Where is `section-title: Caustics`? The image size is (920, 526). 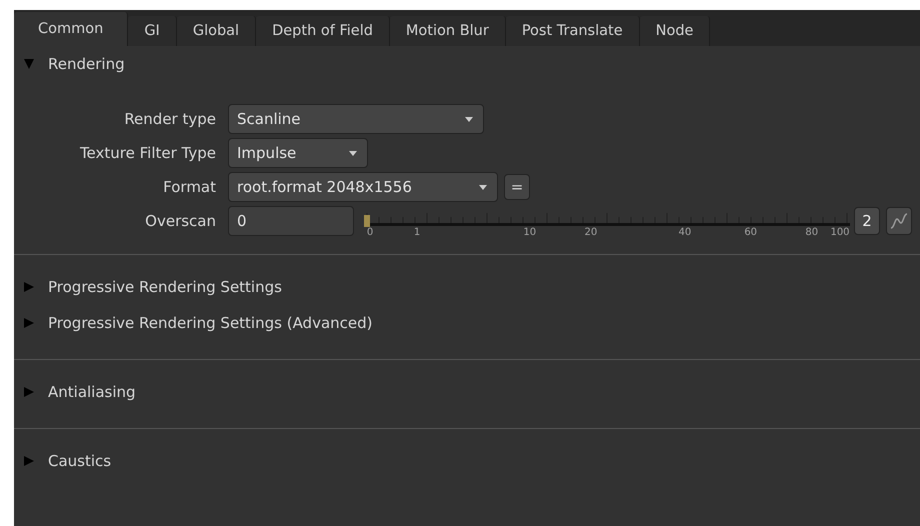
section-title: Caustics is located at coordinates (80, 461).